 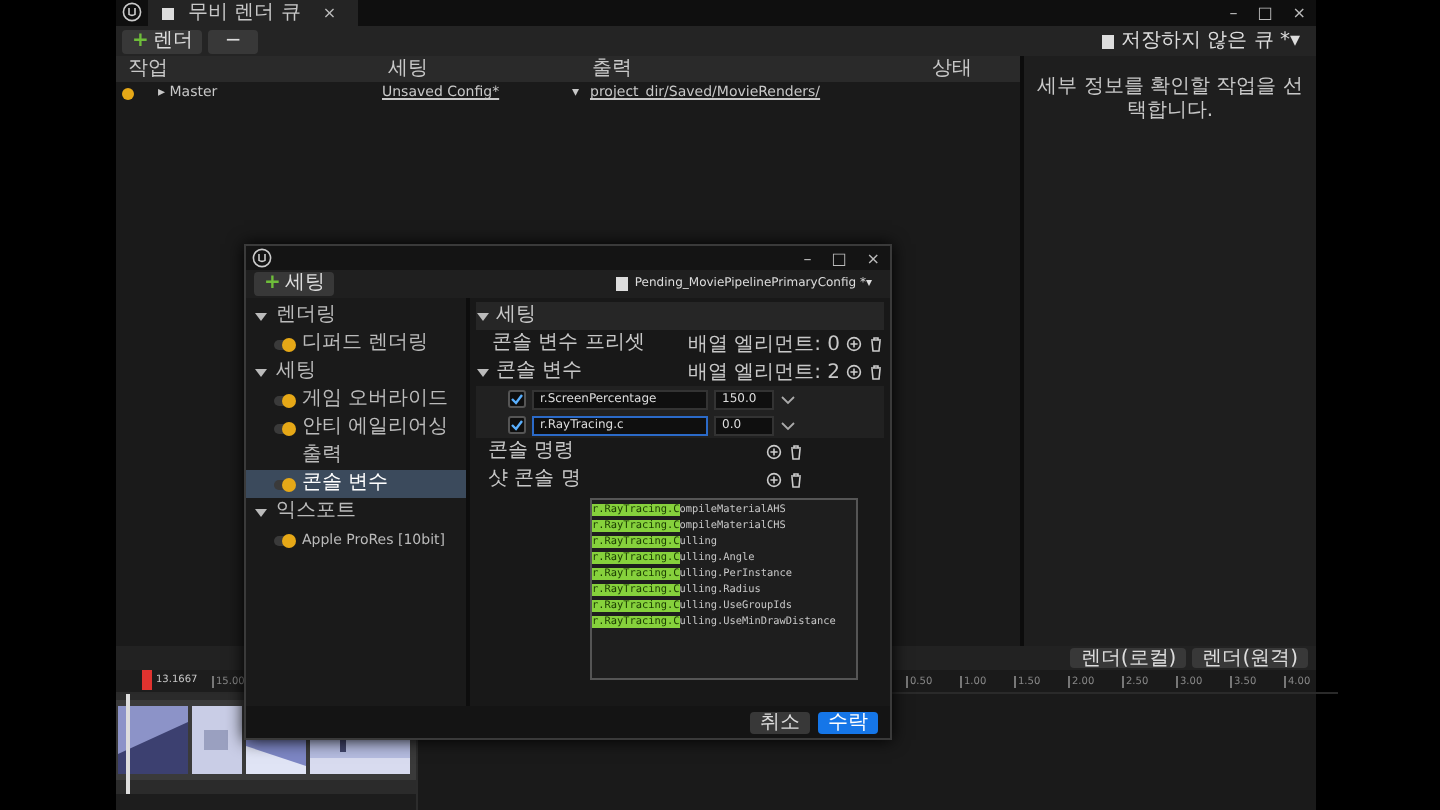 I want to click on document-tab: 무비 렌더 큐 ×, so click(x=253, y=13).